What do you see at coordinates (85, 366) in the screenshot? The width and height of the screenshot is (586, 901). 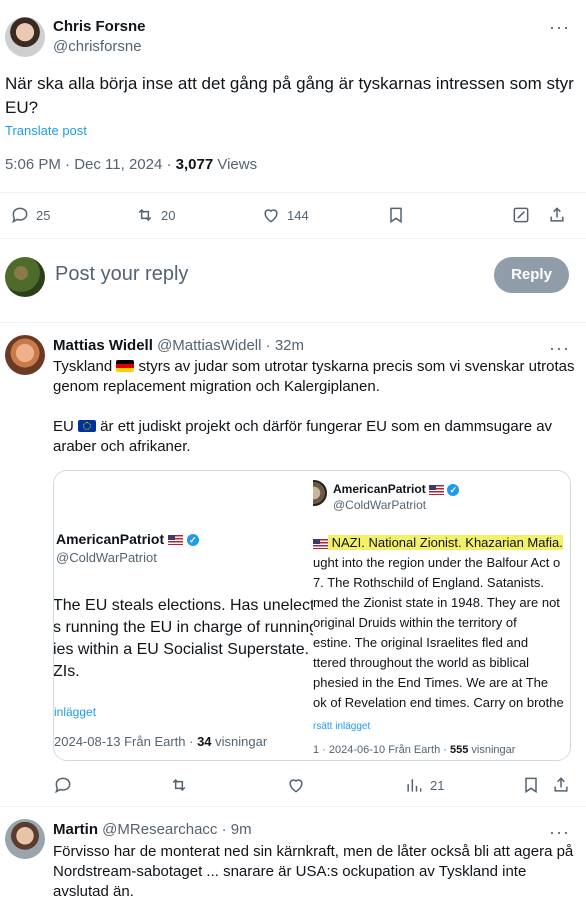 I see `reply-text-part: Tyskland` at bounding box center [85, 366].